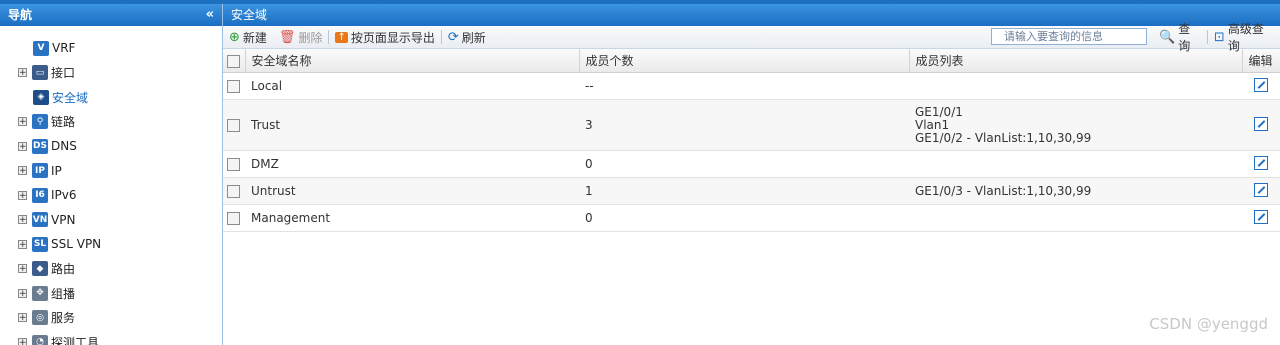 This screenshot has height=345, width=1280. Describe the element at coordinates (20, 15) in the screenshot. I see `sidebar-title: 导航` at that location.